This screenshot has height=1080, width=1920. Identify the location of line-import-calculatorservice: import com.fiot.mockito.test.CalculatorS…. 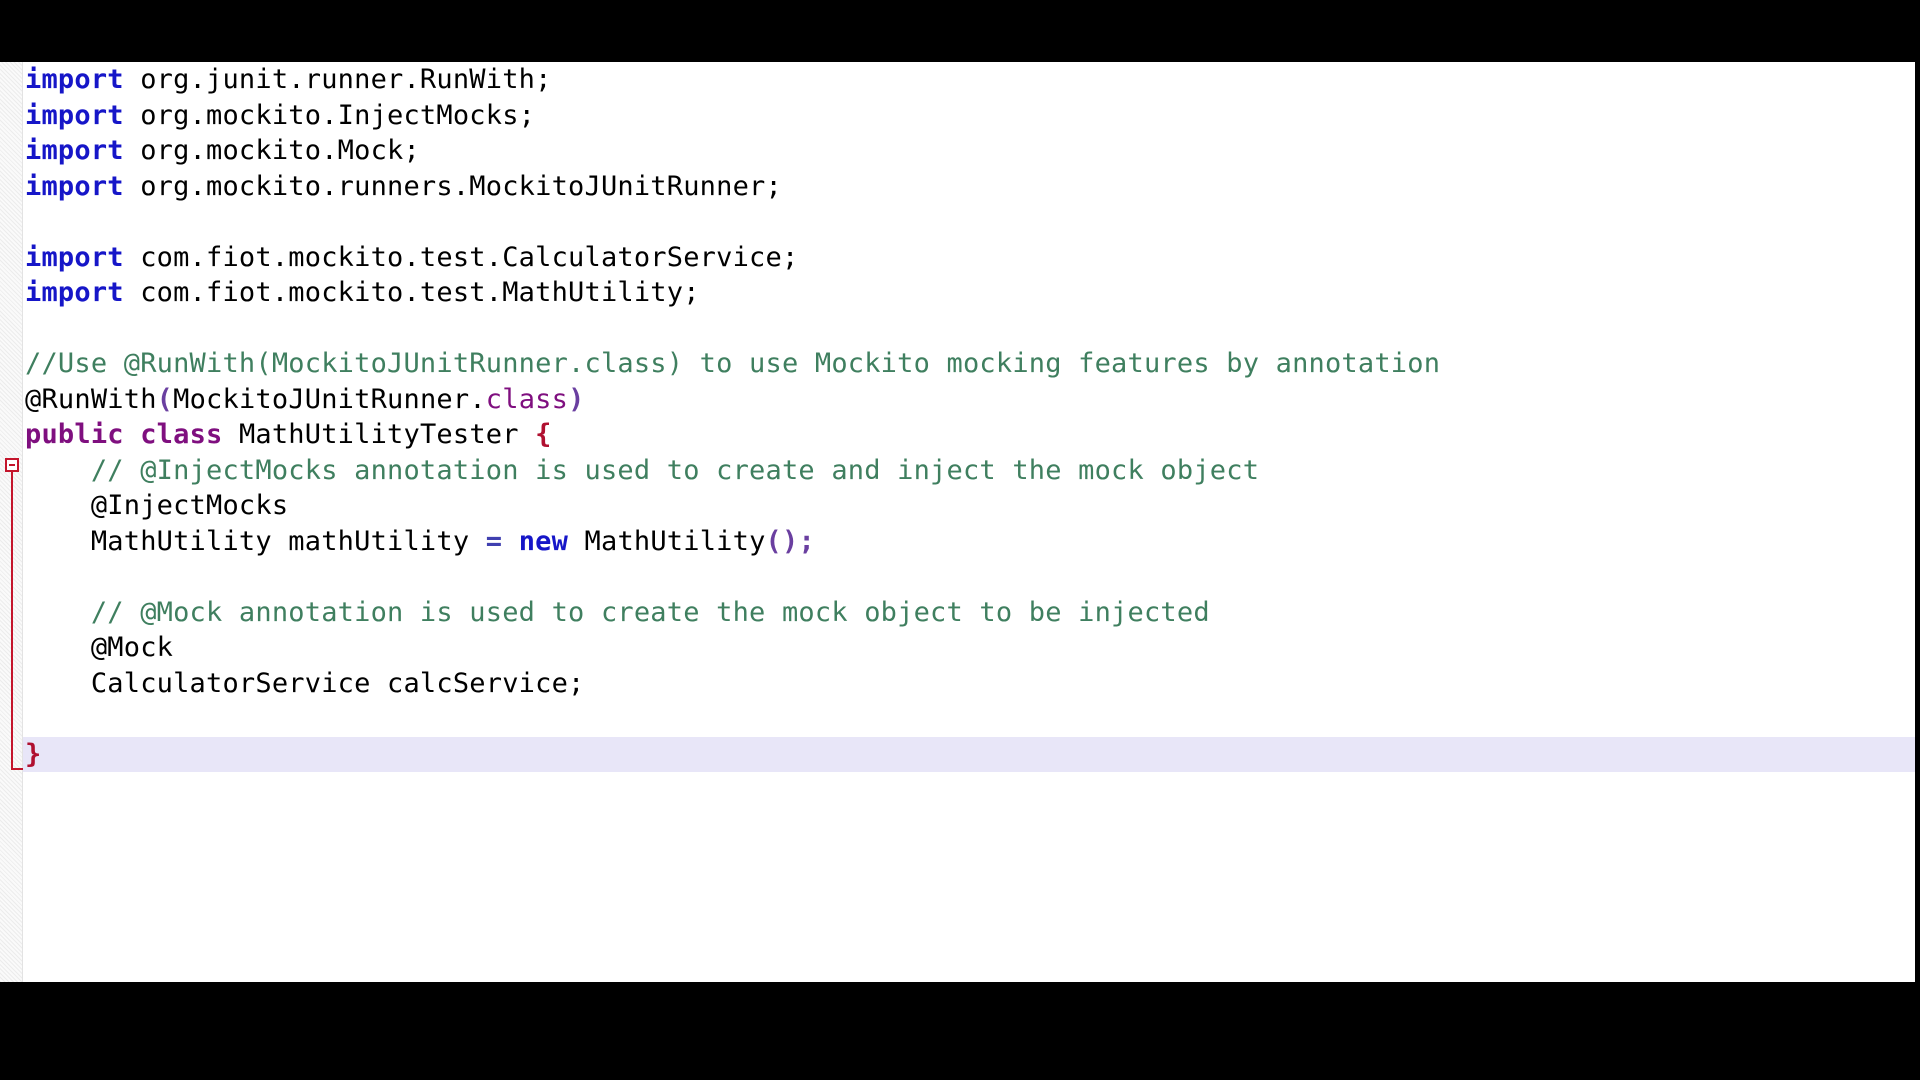
(969, 258).